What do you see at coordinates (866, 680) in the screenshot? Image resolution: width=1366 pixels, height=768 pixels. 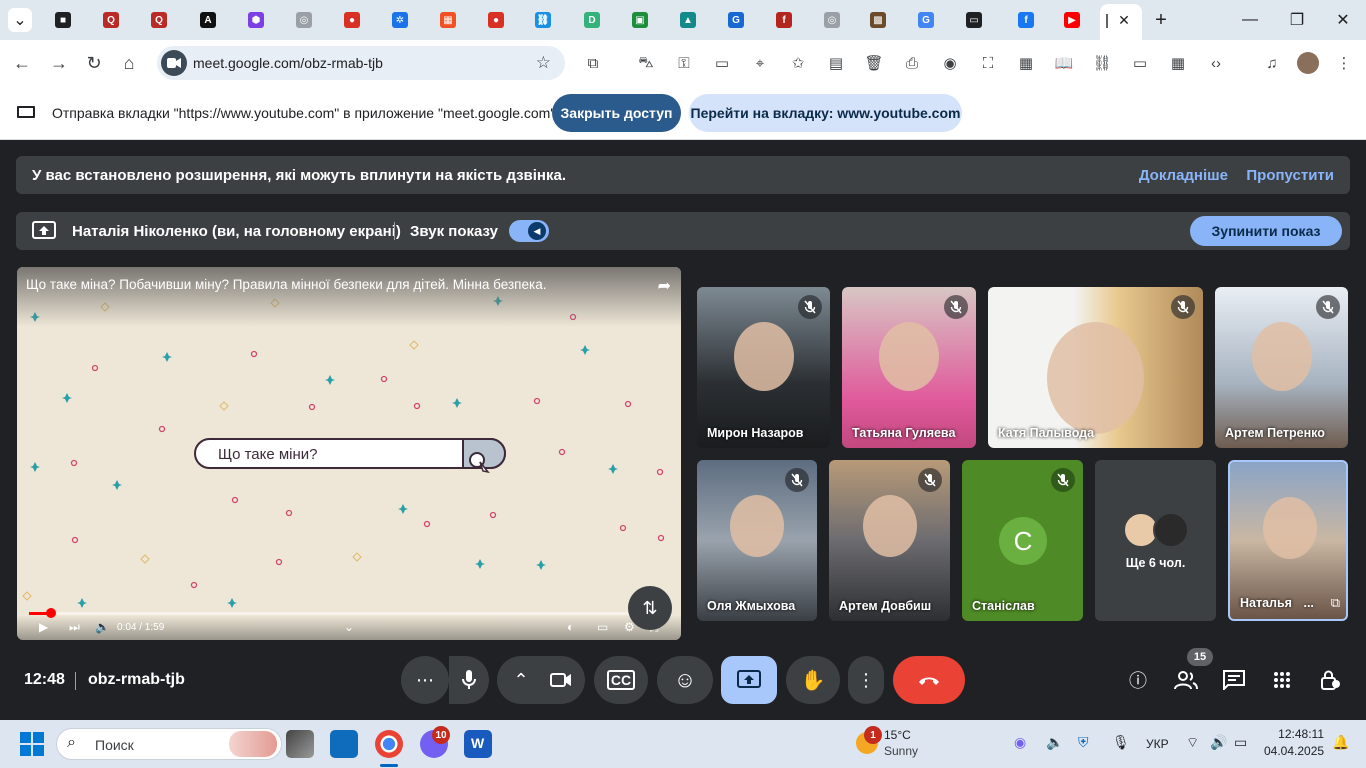 I see `more-options-button: ⋮` at bounding box center [866, 680].